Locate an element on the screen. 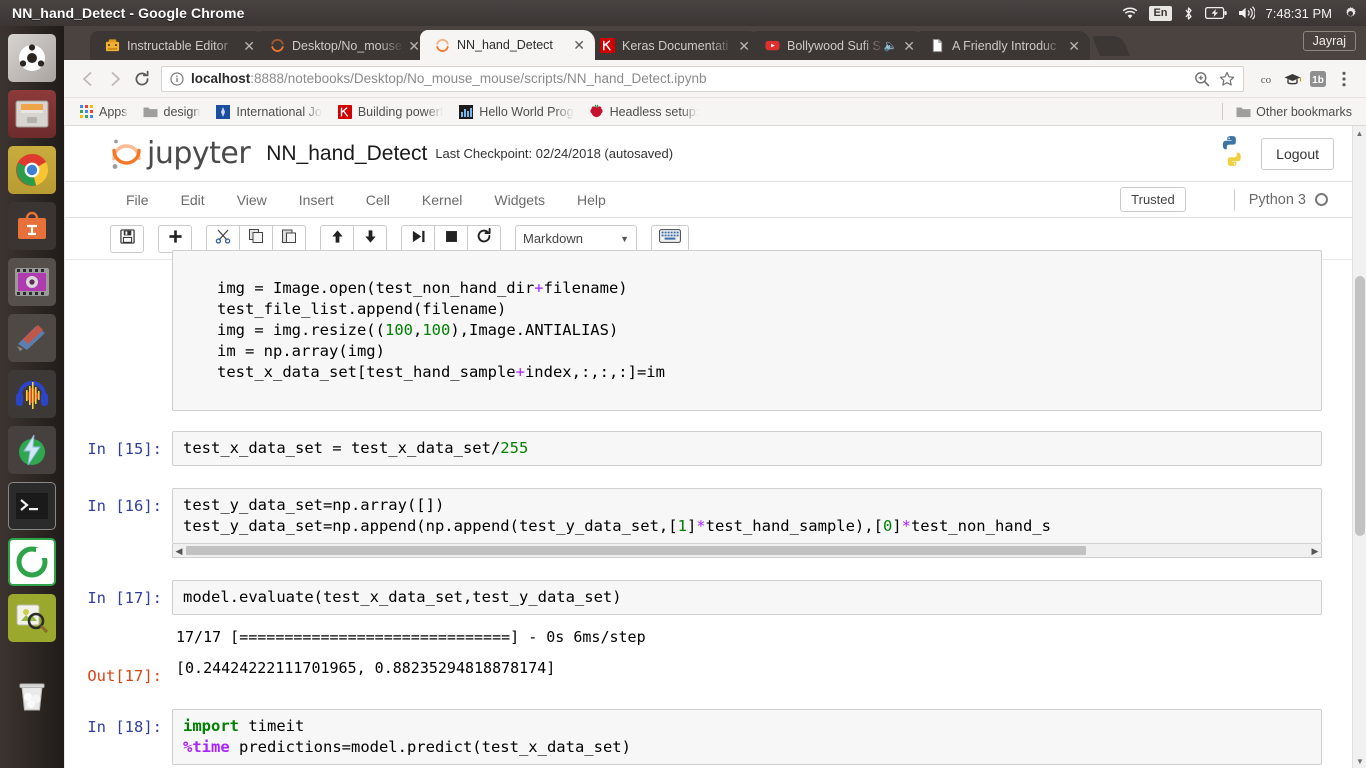 The height and width of the screenshot is (768, 1366). language-indicator: En is located at coordinates (1160, 13).